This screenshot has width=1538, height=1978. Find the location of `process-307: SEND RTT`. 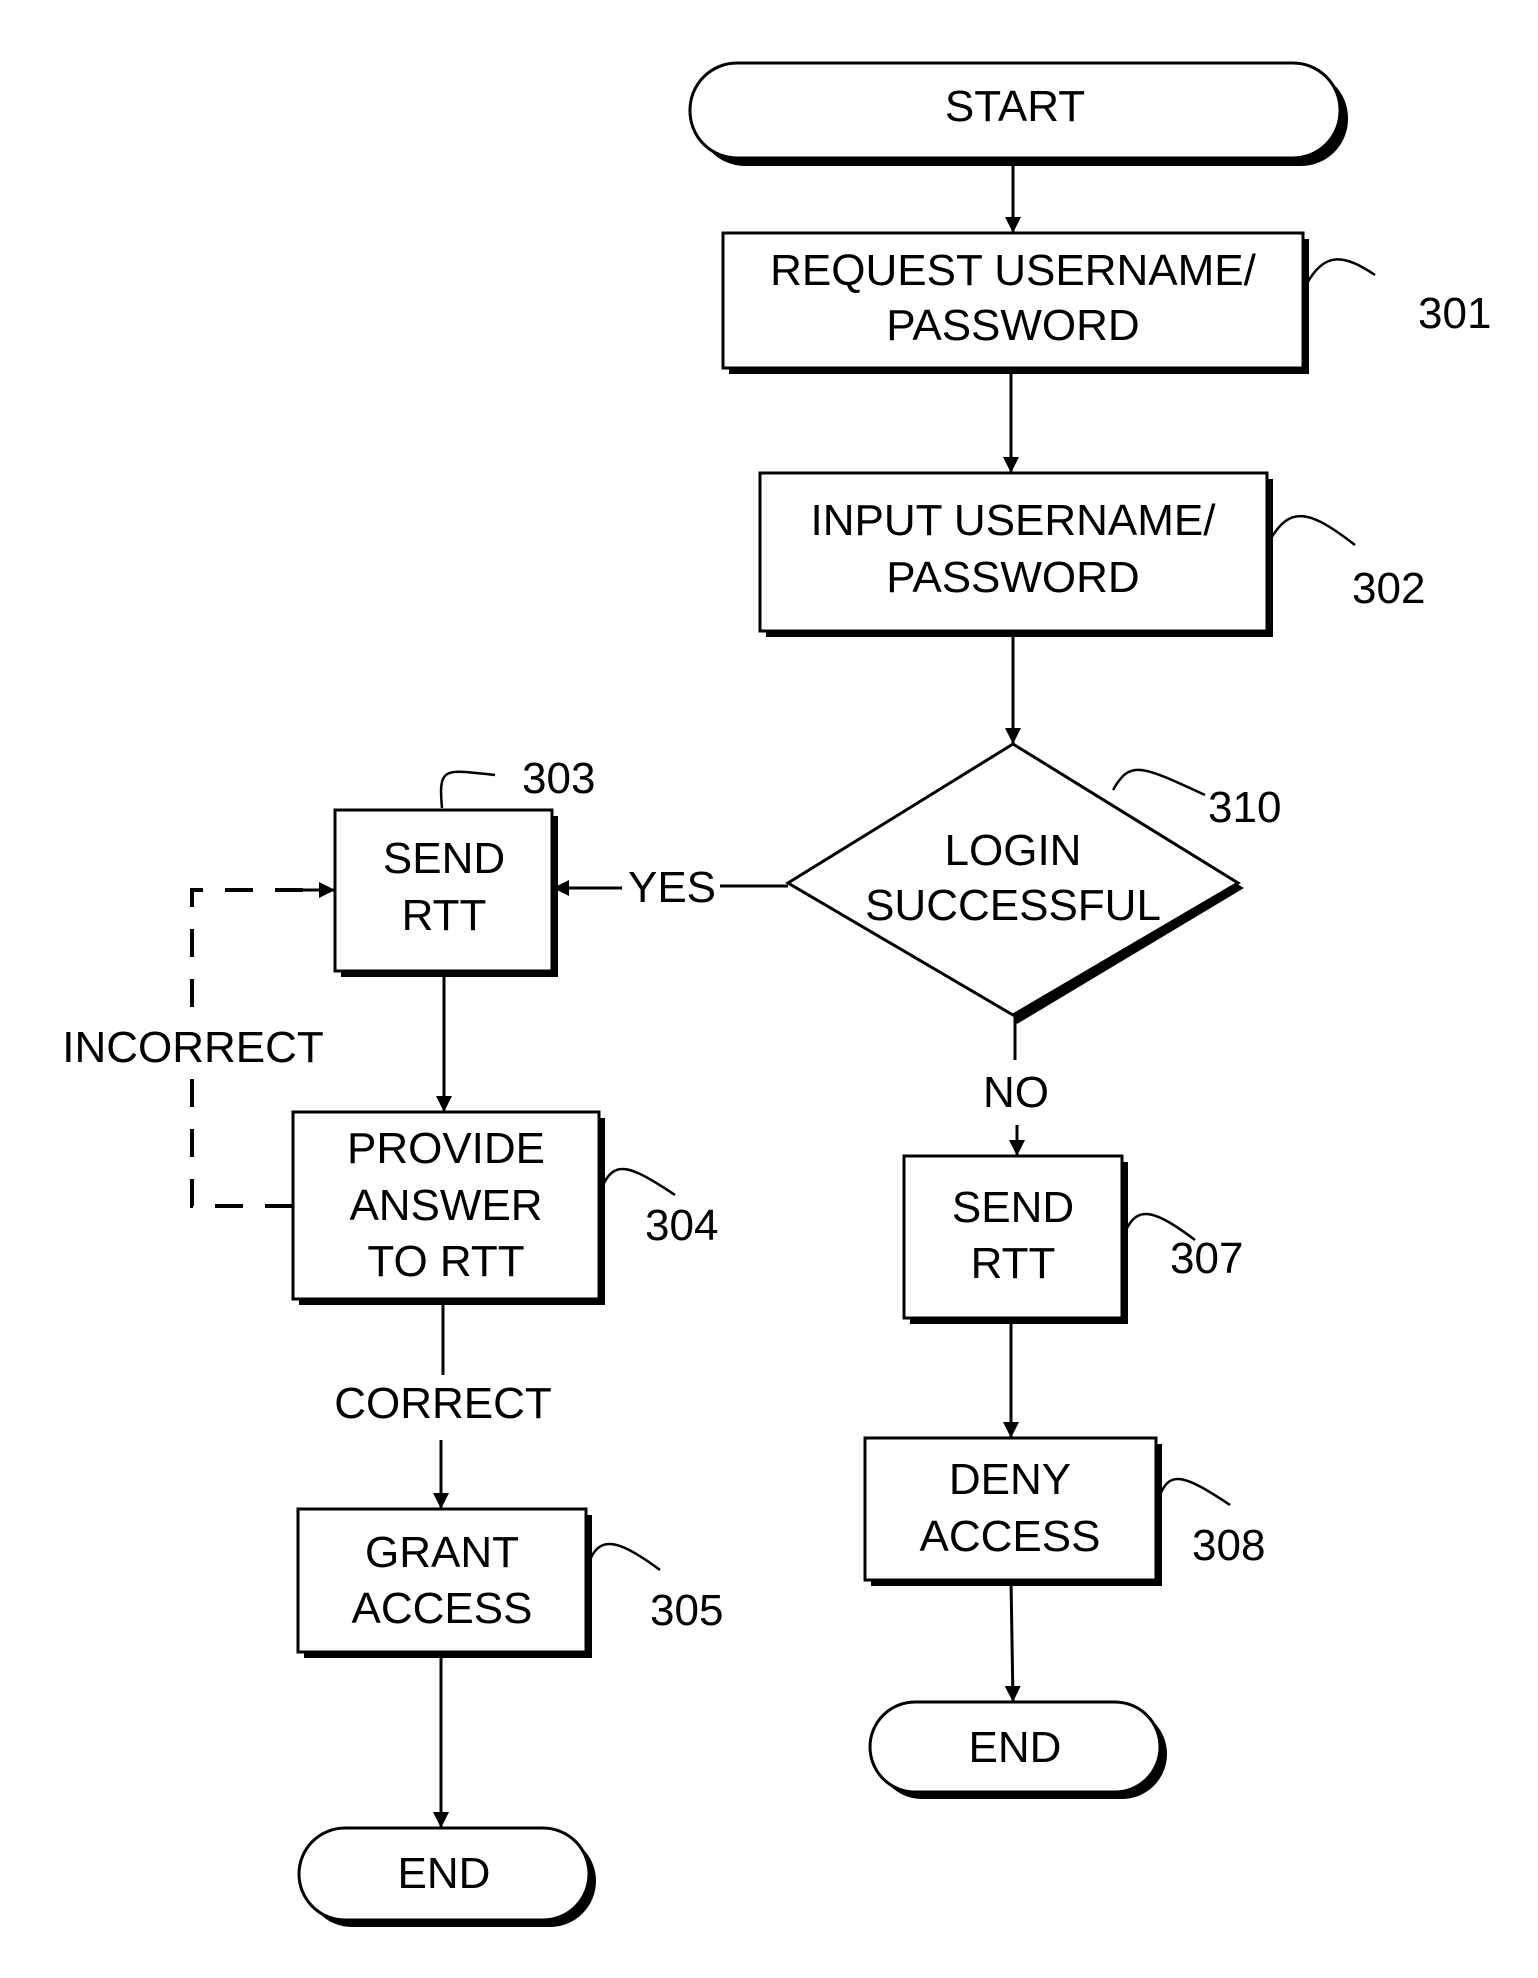

process-307: SEND RTT is located at coordinates (1015, 1239).